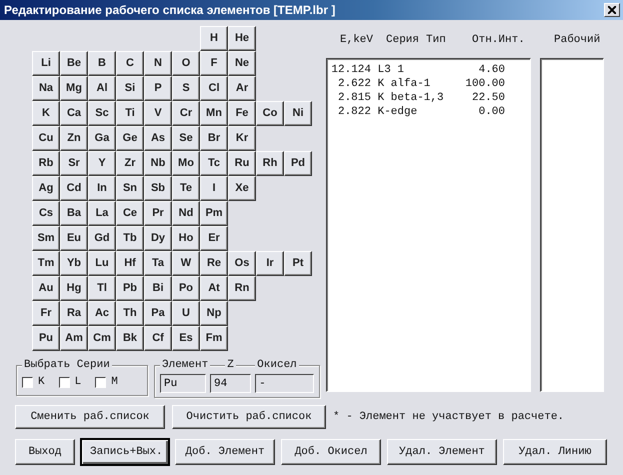 This screenshot has height=475, width=623. Describe the element at coordinates (158, 138) in the screenshot. I see `element-button: As` at that location.